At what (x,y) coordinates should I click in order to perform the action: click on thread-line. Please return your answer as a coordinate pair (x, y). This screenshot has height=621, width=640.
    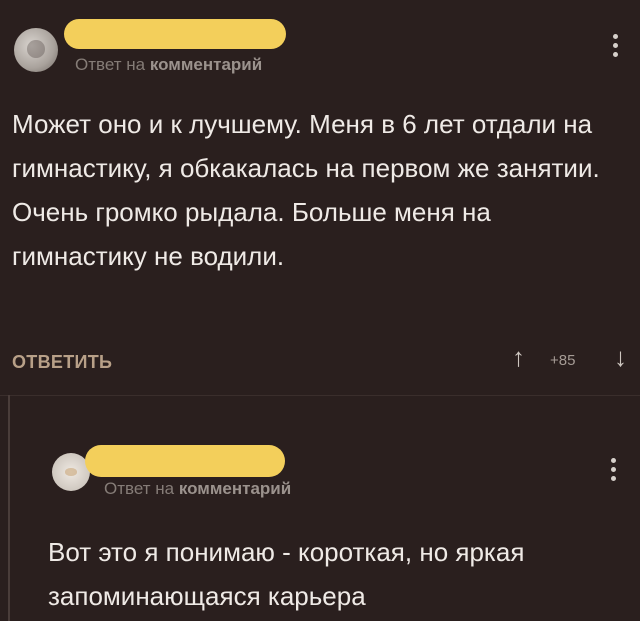
    Looking at the image, I should click on (9, 508).